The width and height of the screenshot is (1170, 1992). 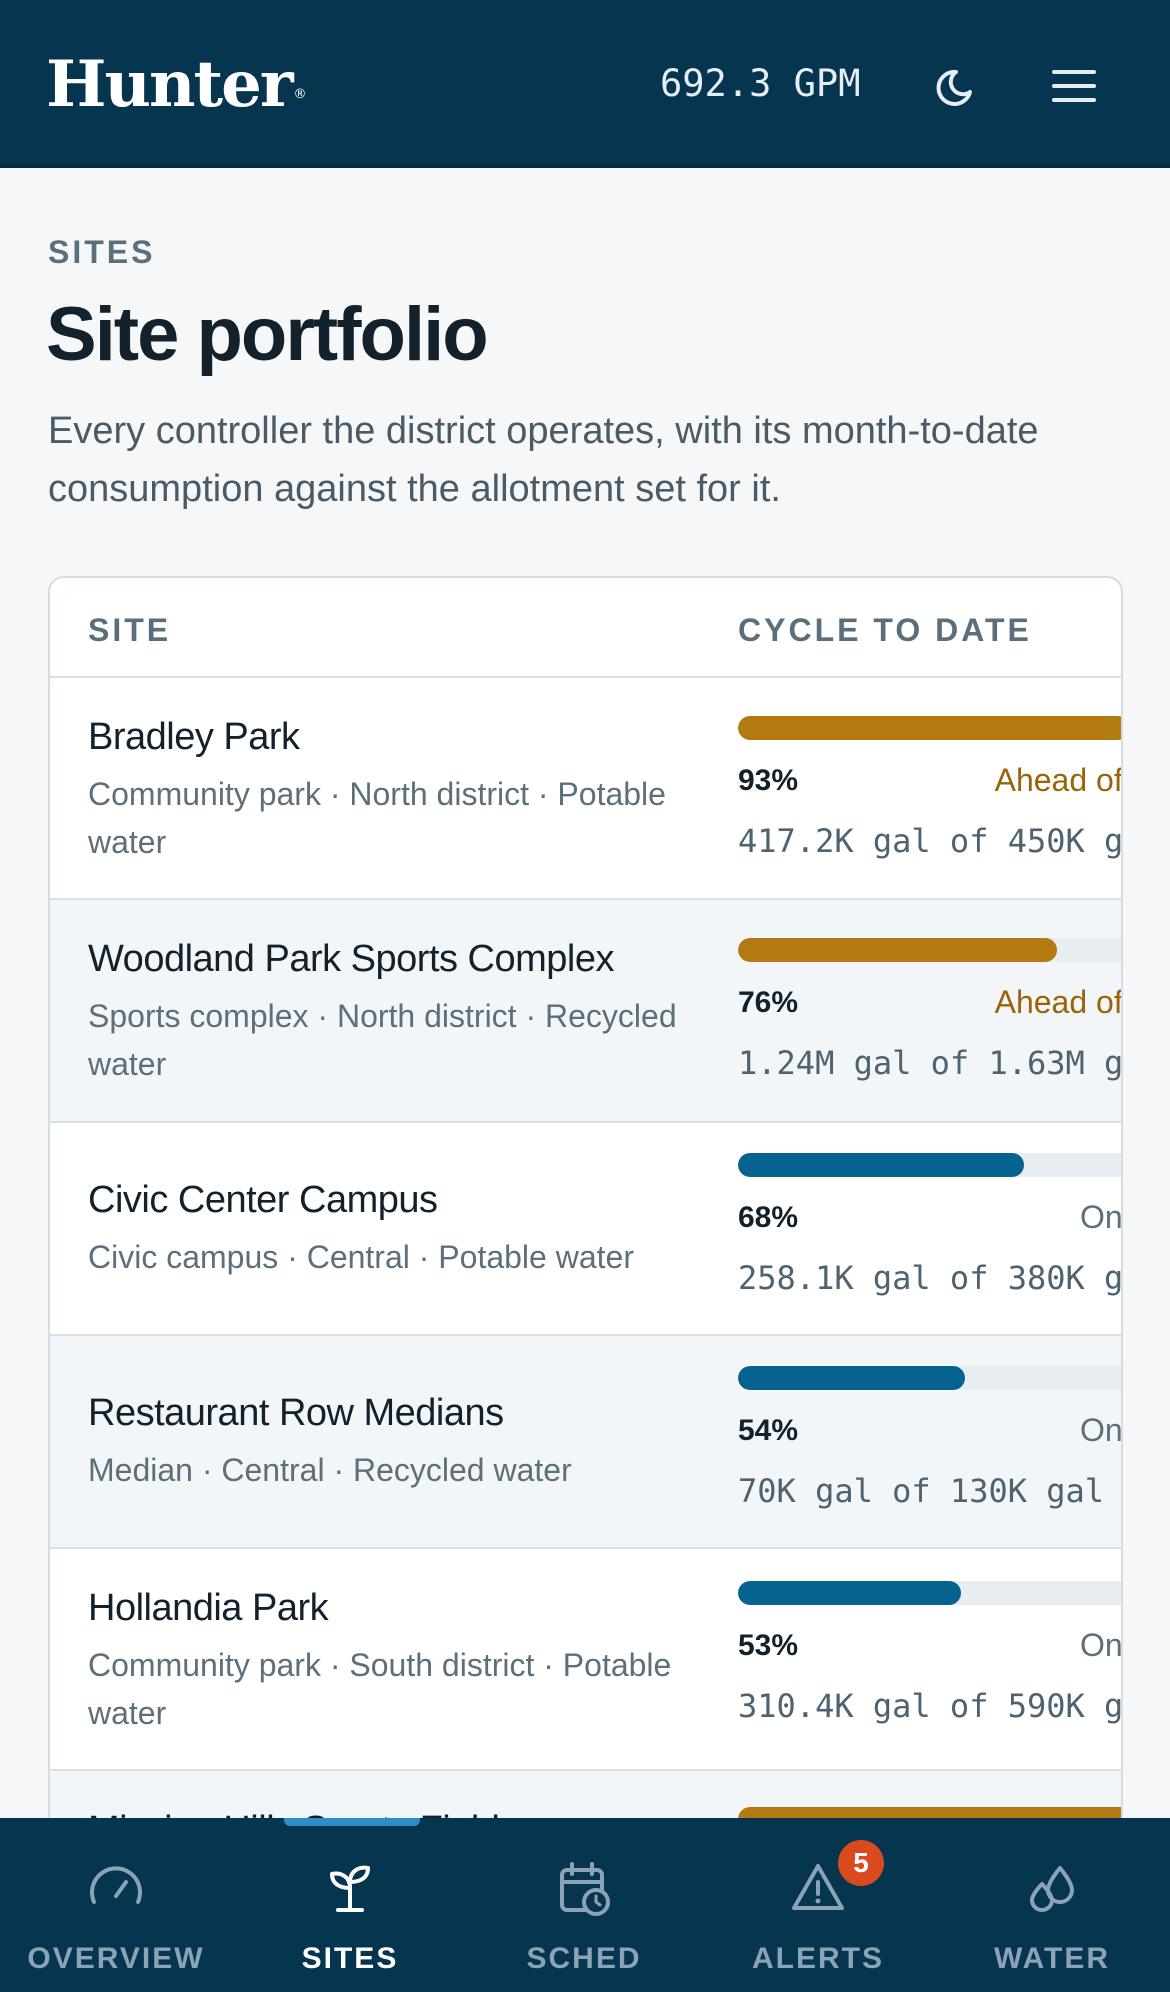 What do you see at coordinates (350, 1888) in the screenshot?
I see `sprout-icon` at bounding box center [350, 1888].